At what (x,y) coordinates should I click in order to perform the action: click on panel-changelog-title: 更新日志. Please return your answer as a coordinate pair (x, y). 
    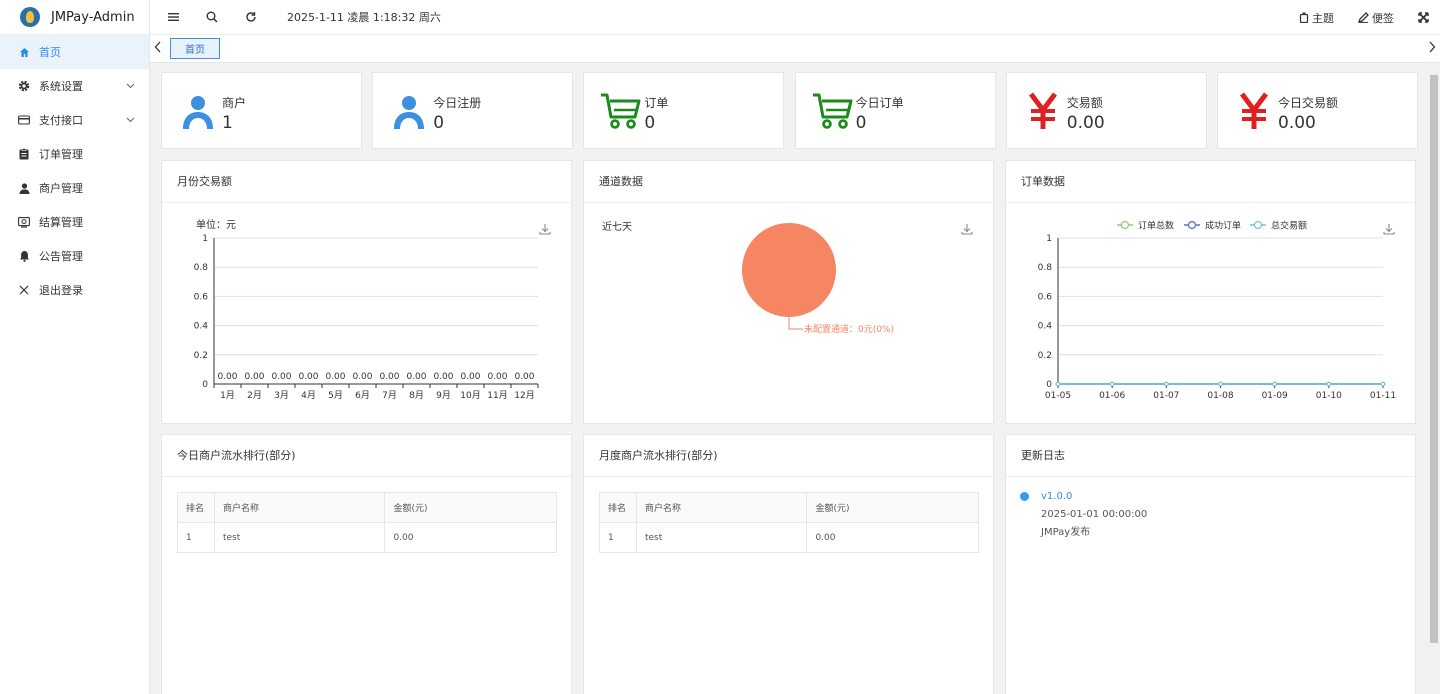
    Looking at the image, I should click on (1210, 456).